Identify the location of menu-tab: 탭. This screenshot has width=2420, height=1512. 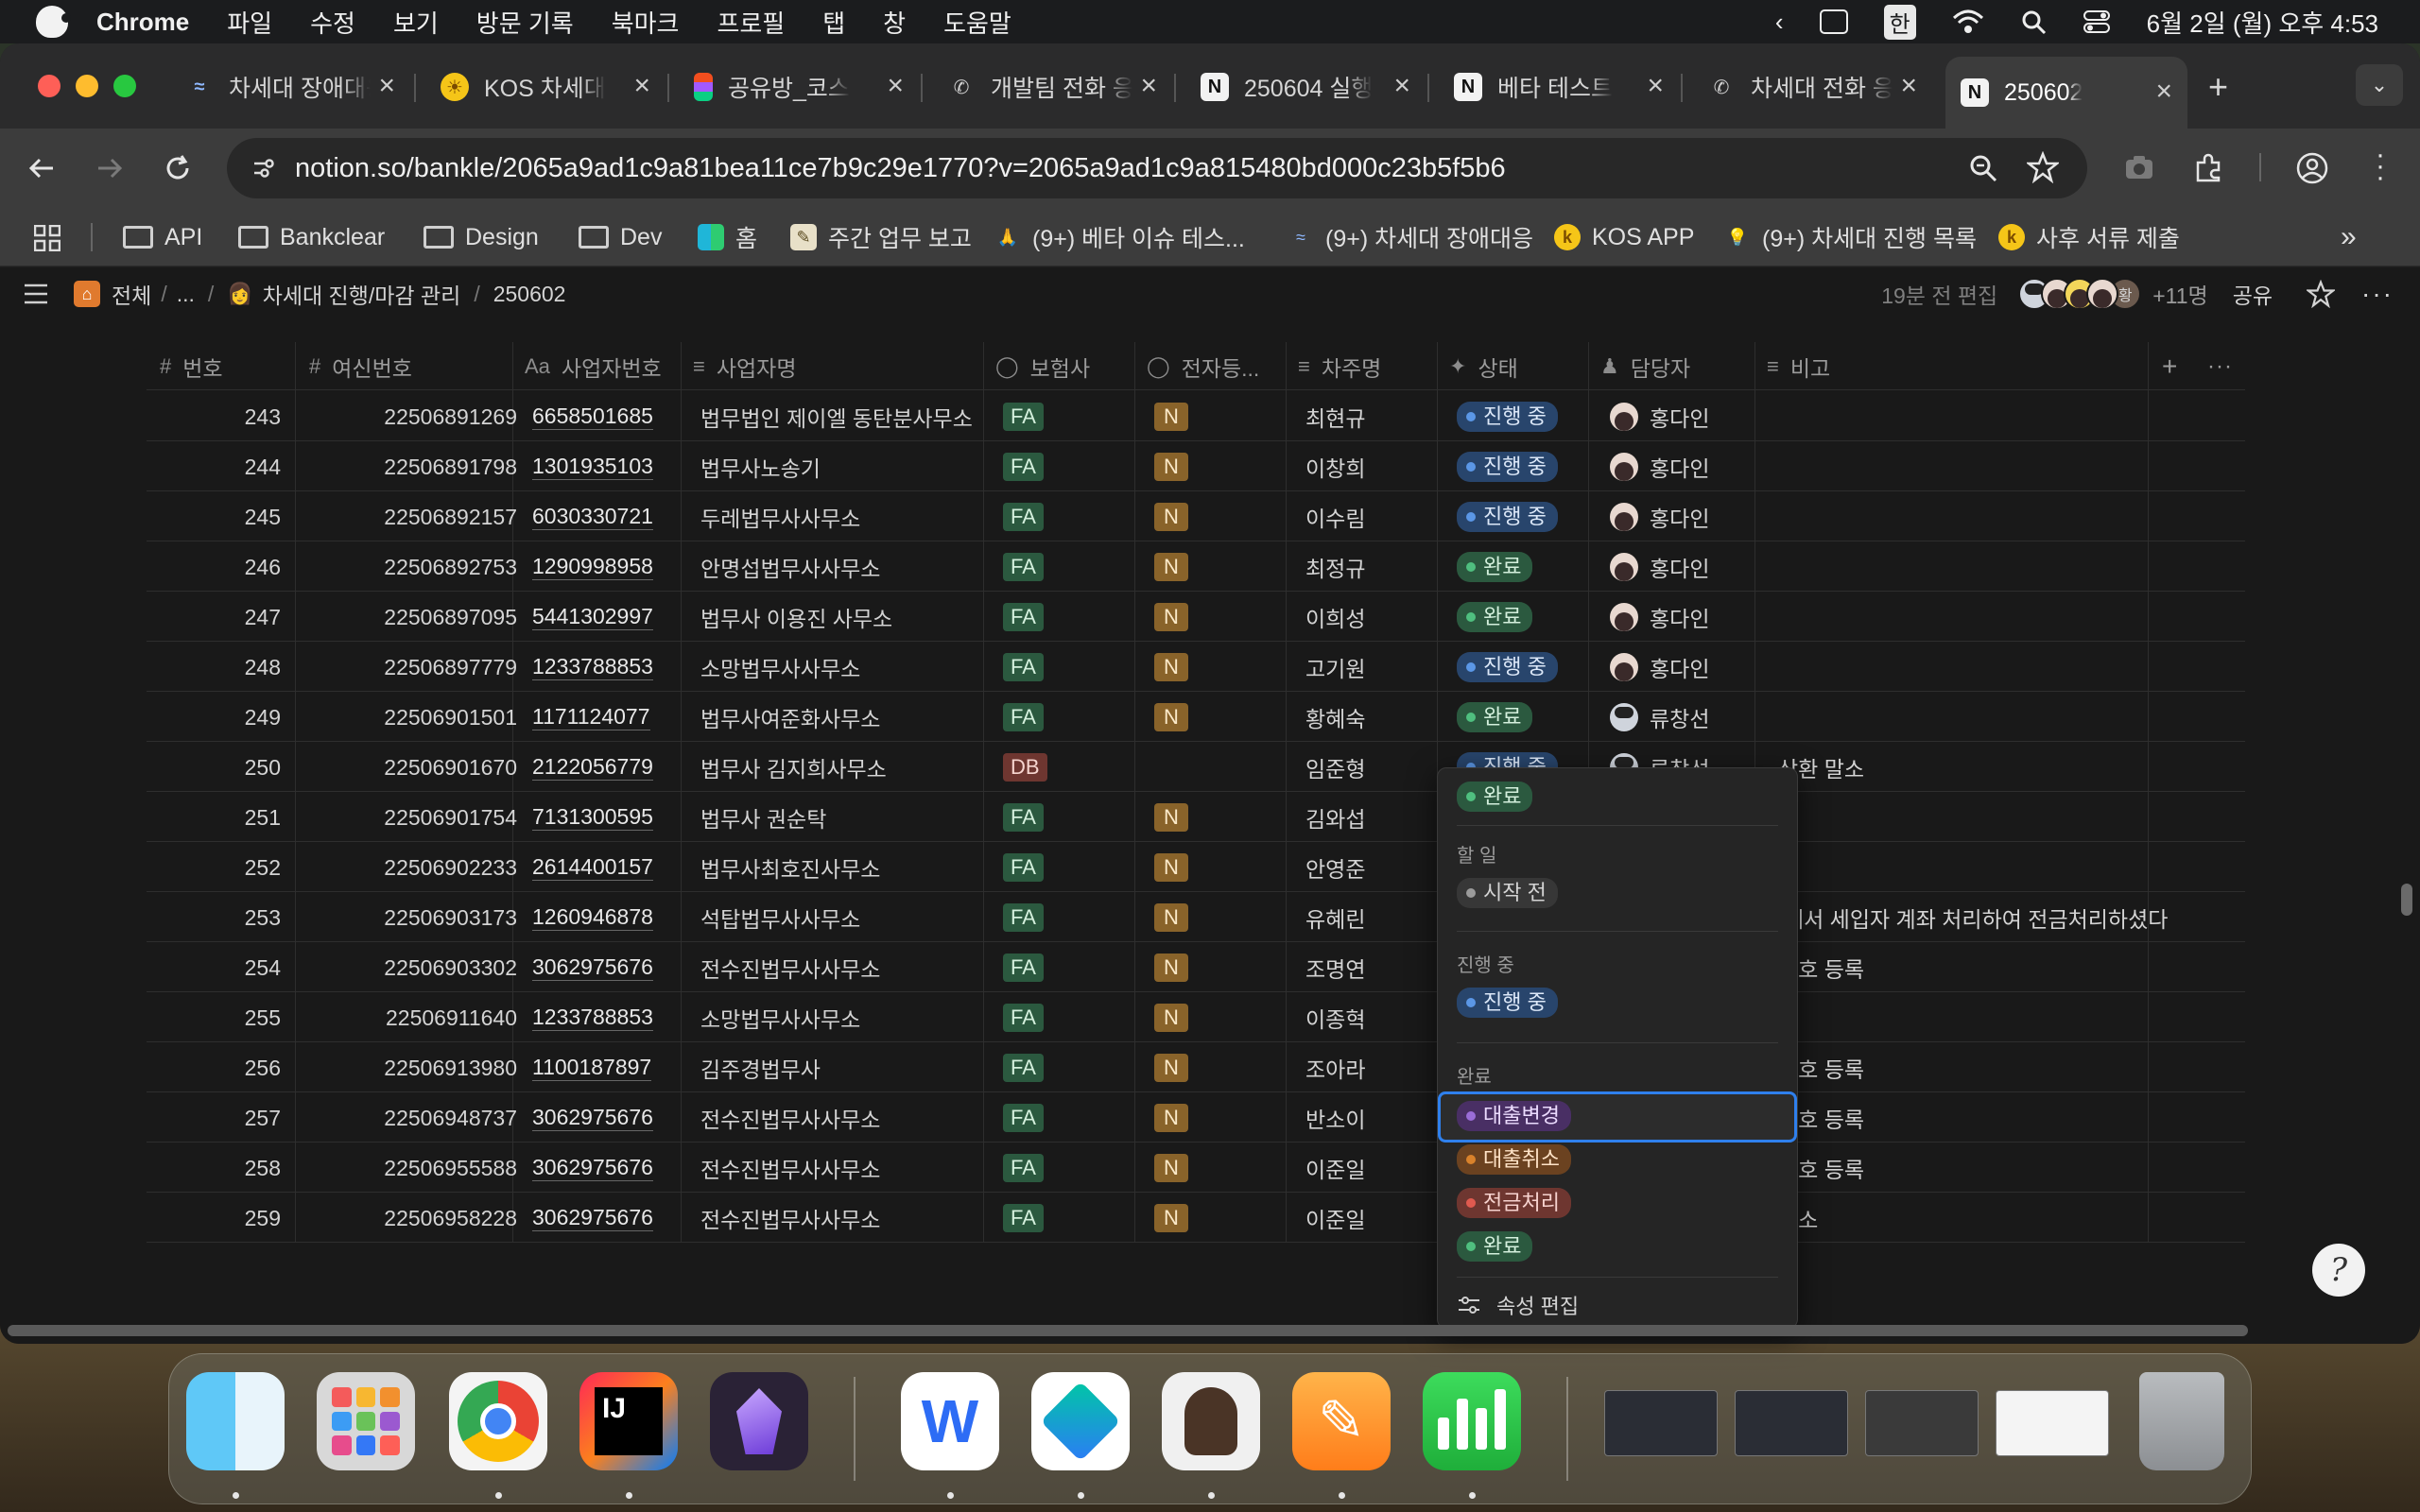
(833, 22).